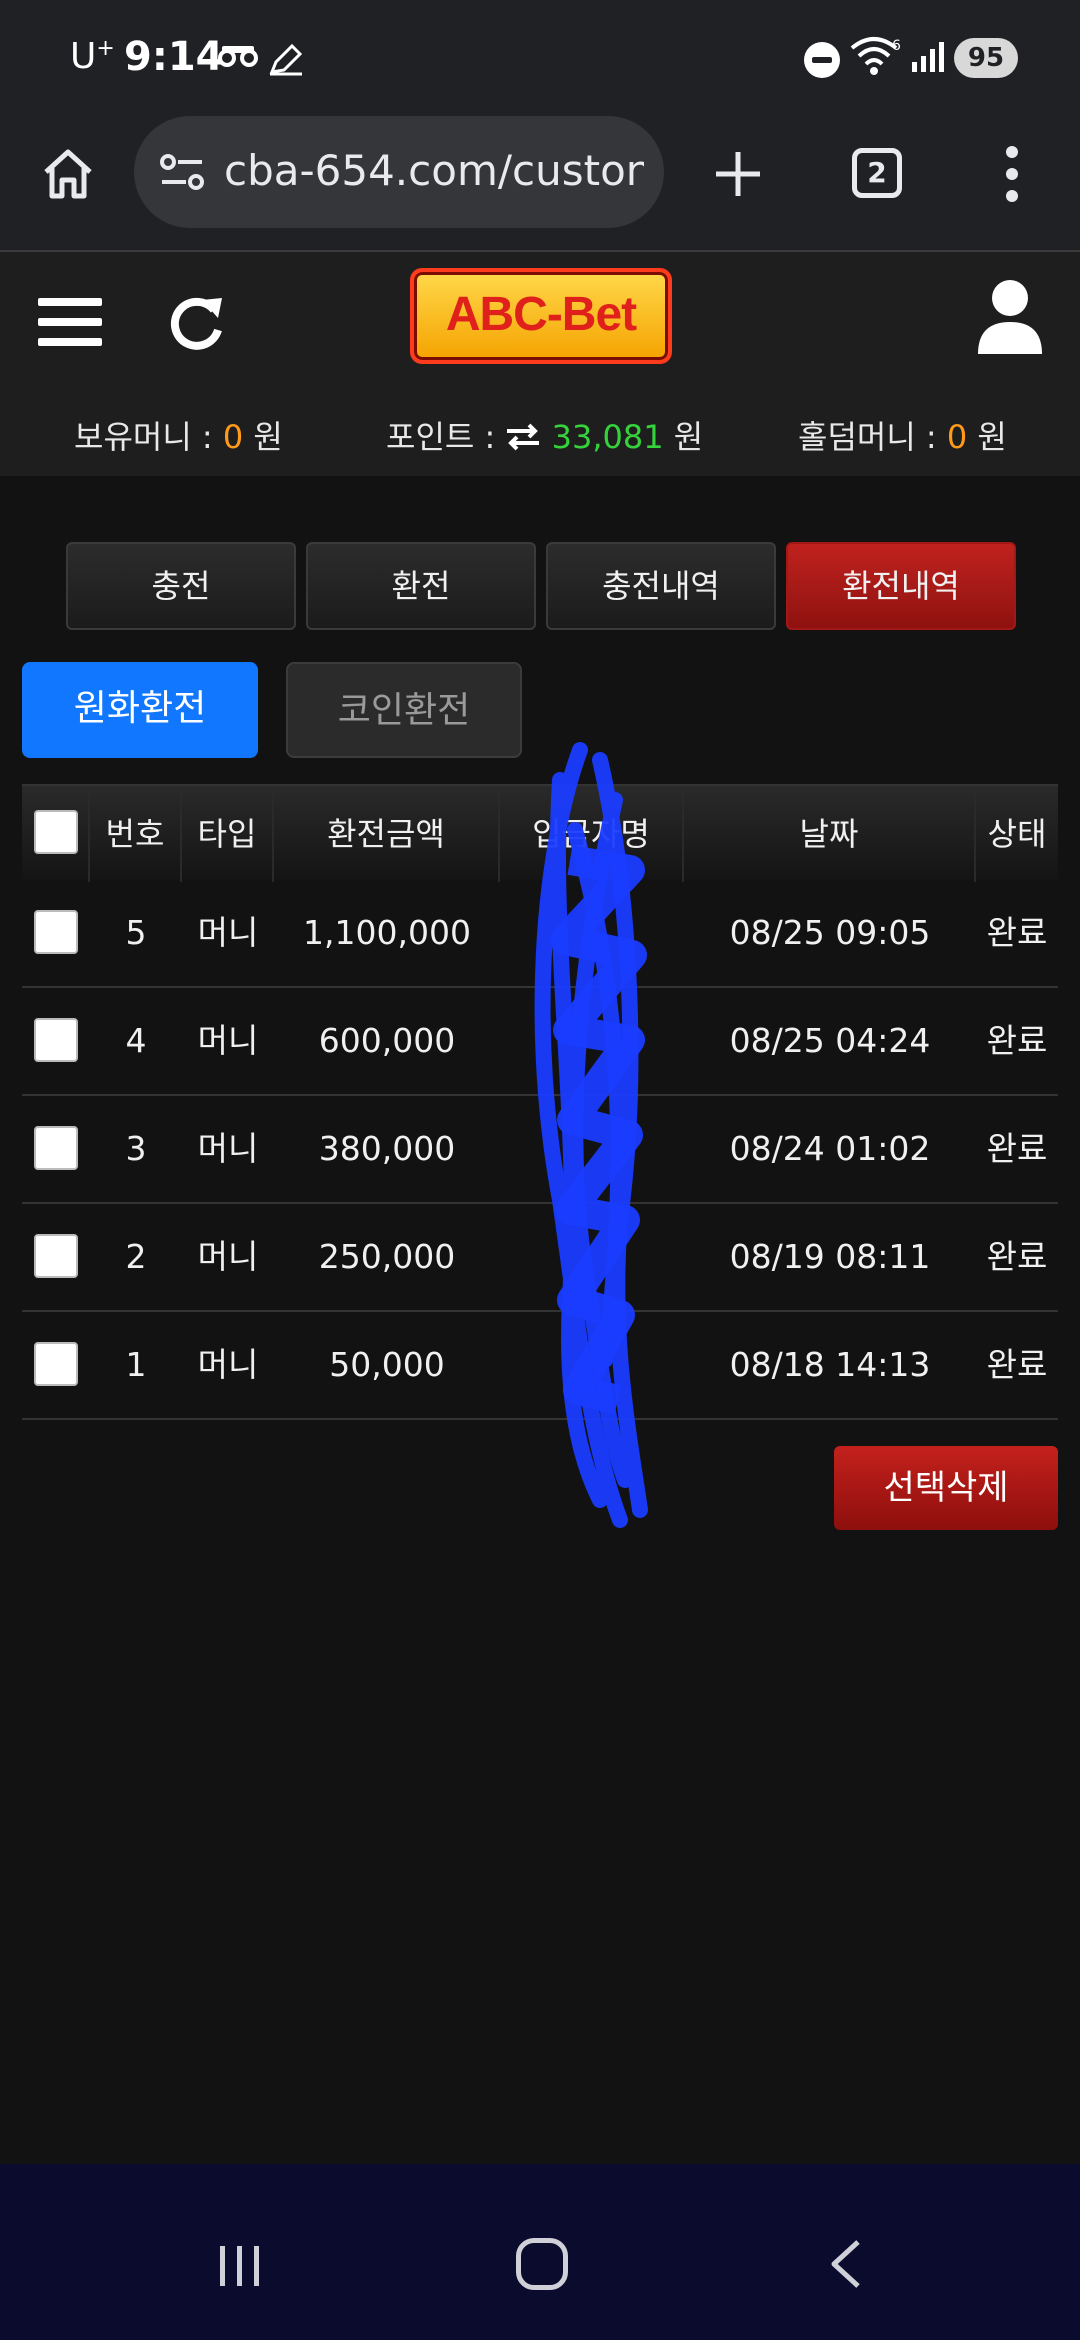 Image resolution: width=1080 pixels, height=2340 pixels. What do you see at coordinates (387, 834) in the screenshot?
I see `header-amount: 환전금액` at bounding box center [387, 834].